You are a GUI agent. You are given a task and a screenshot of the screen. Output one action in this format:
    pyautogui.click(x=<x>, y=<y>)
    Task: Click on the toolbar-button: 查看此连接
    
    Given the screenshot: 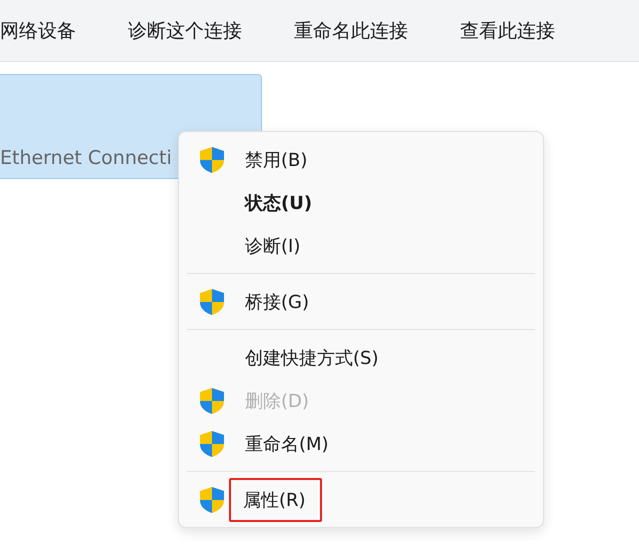 What is the action you would take?
    pyautogui.click(x=507, y=31)
    